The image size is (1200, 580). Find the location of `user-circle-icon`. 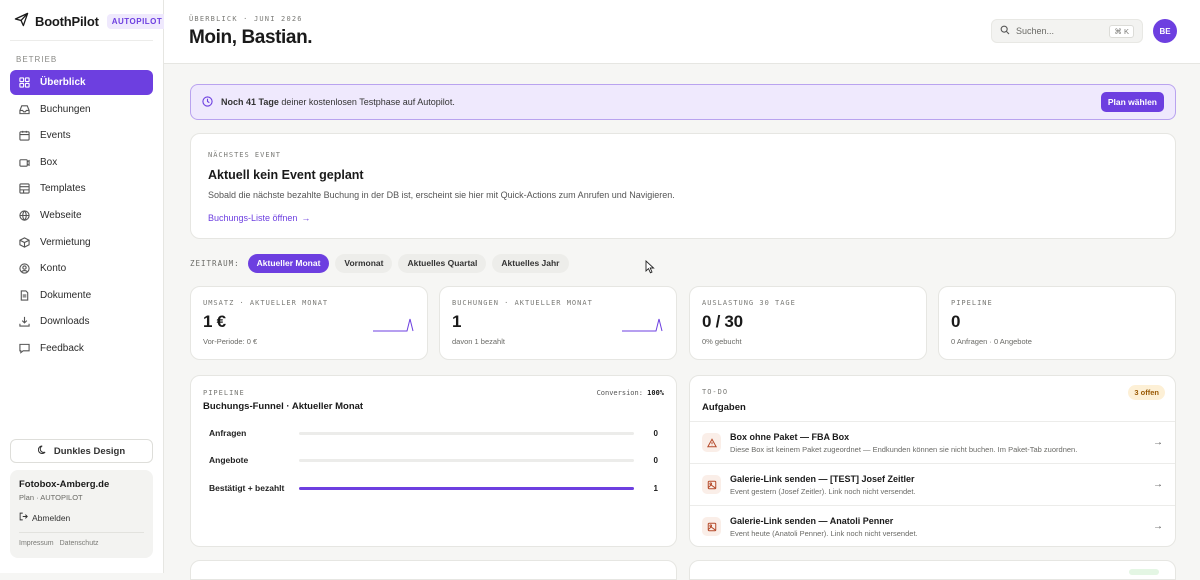

user-circle-icon is located at coordinates (24, 269).